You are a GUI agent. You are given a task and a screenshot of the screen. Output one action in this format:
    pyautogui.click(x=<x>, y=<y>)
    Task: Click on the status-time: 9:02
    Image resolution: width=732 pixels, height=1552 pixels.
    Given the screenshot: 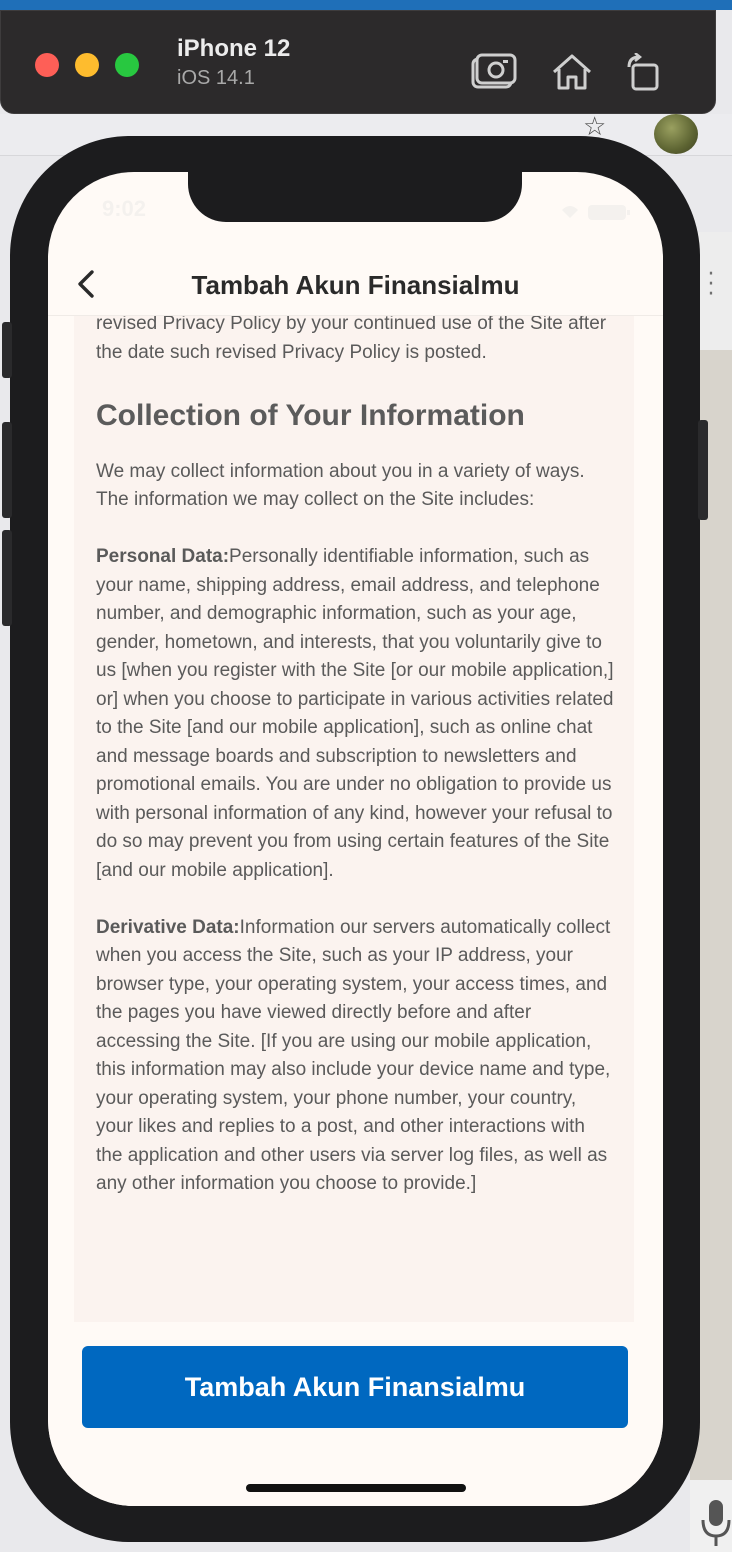 What is the action you would take?
    pyautogui.click(x=124, y=208)
    